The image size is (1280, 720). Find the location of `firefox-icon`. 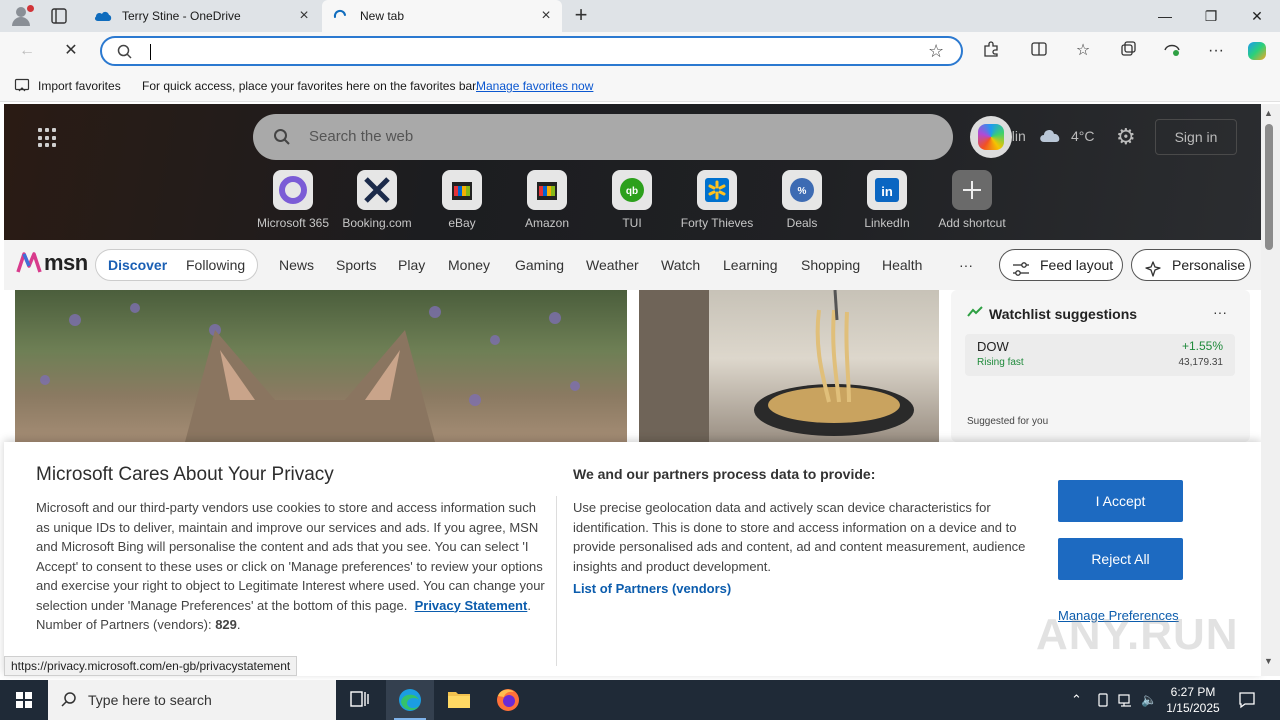

firefox-icon is located at coordinates (508, 700).